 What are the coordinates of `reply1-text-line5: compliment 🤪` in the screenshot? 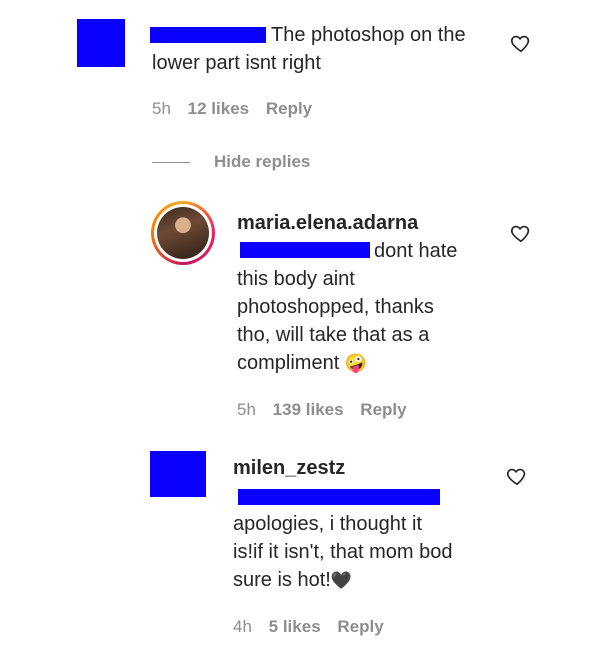 It's located at (302, 363).